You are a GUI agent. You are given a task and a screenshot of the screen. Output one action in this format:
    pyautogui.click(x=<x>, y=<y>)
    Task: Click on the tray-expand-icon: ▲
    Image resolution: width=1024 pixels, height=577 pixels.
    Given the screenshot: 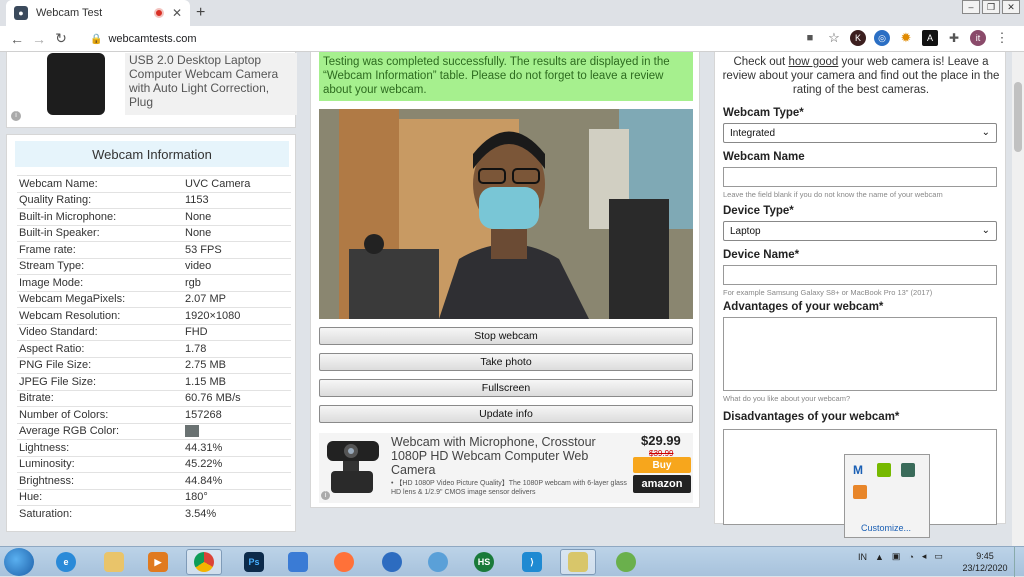 What is the action you would take?
    pyautogui.click(x=879, y=557)
    